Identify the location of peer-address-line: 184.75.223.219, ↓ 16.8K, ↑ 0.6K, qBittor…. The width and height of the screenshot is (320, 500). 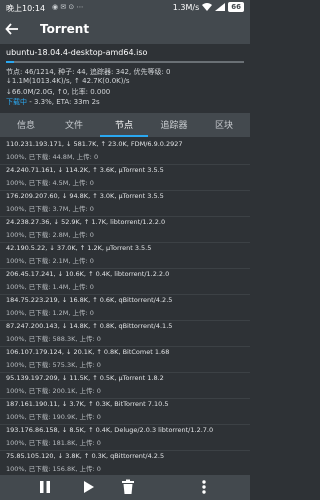
(89, 300).